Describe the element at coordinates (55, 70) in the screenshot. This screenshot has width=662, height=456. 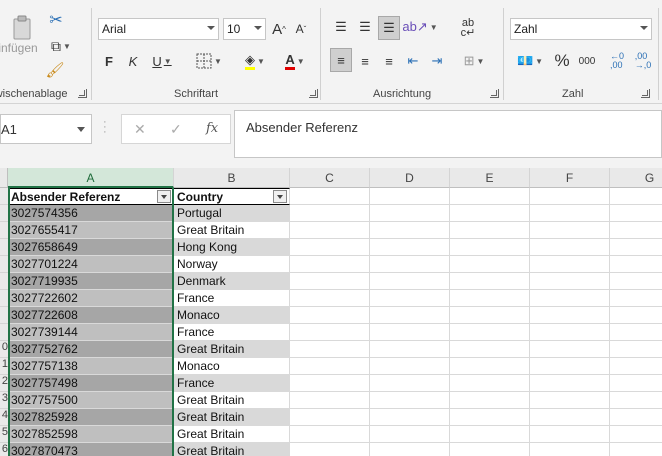
I see `format-painter-button: 🖌` at that location.